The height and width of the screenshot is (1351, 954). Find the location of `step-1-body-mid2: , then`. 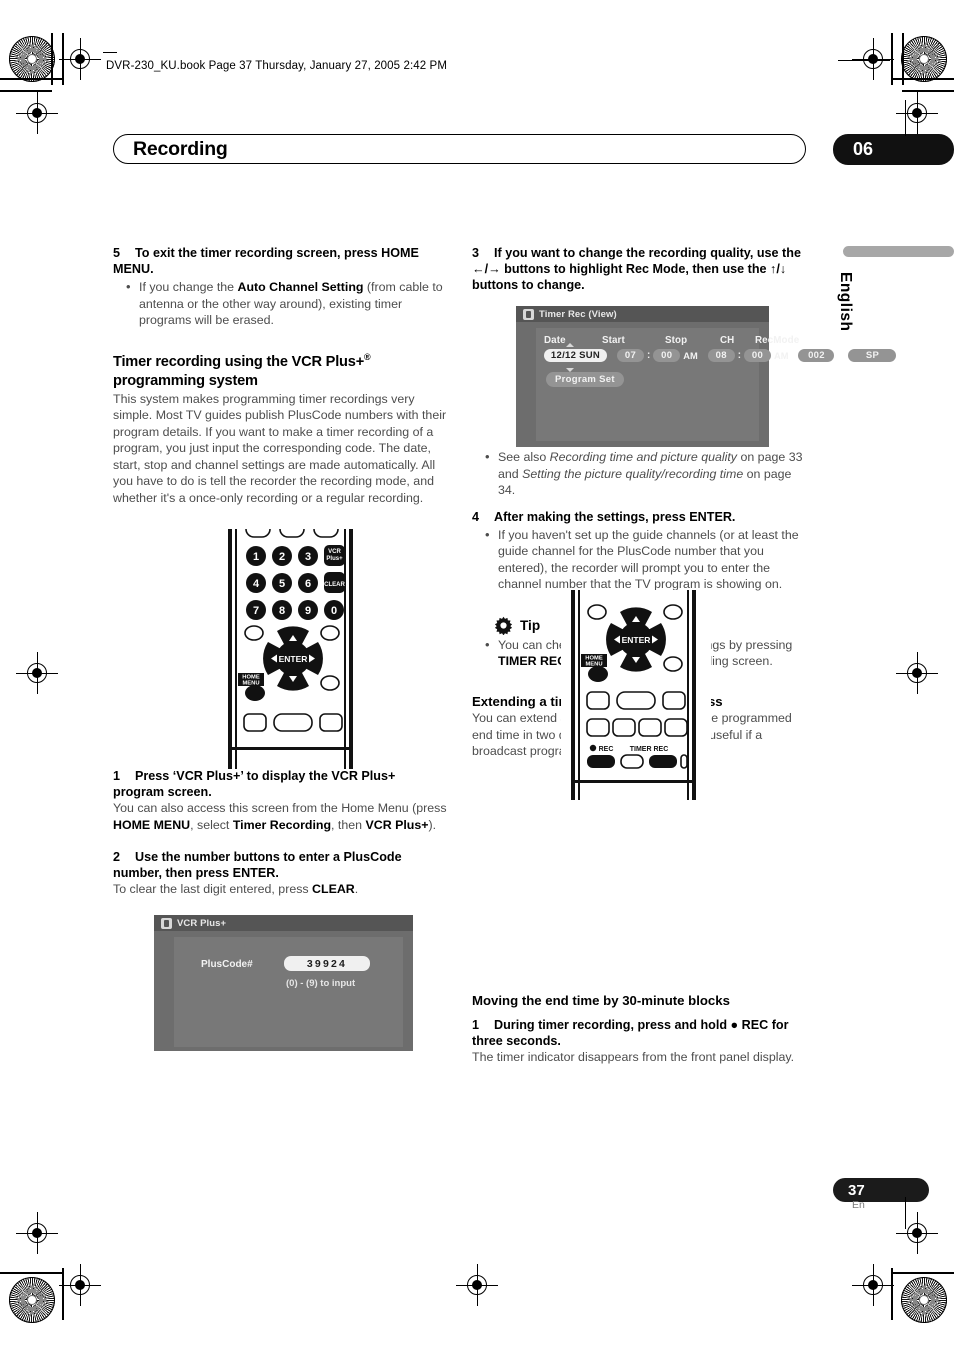

step-1-body-mid2: , then is located at coordinates (348, 824).